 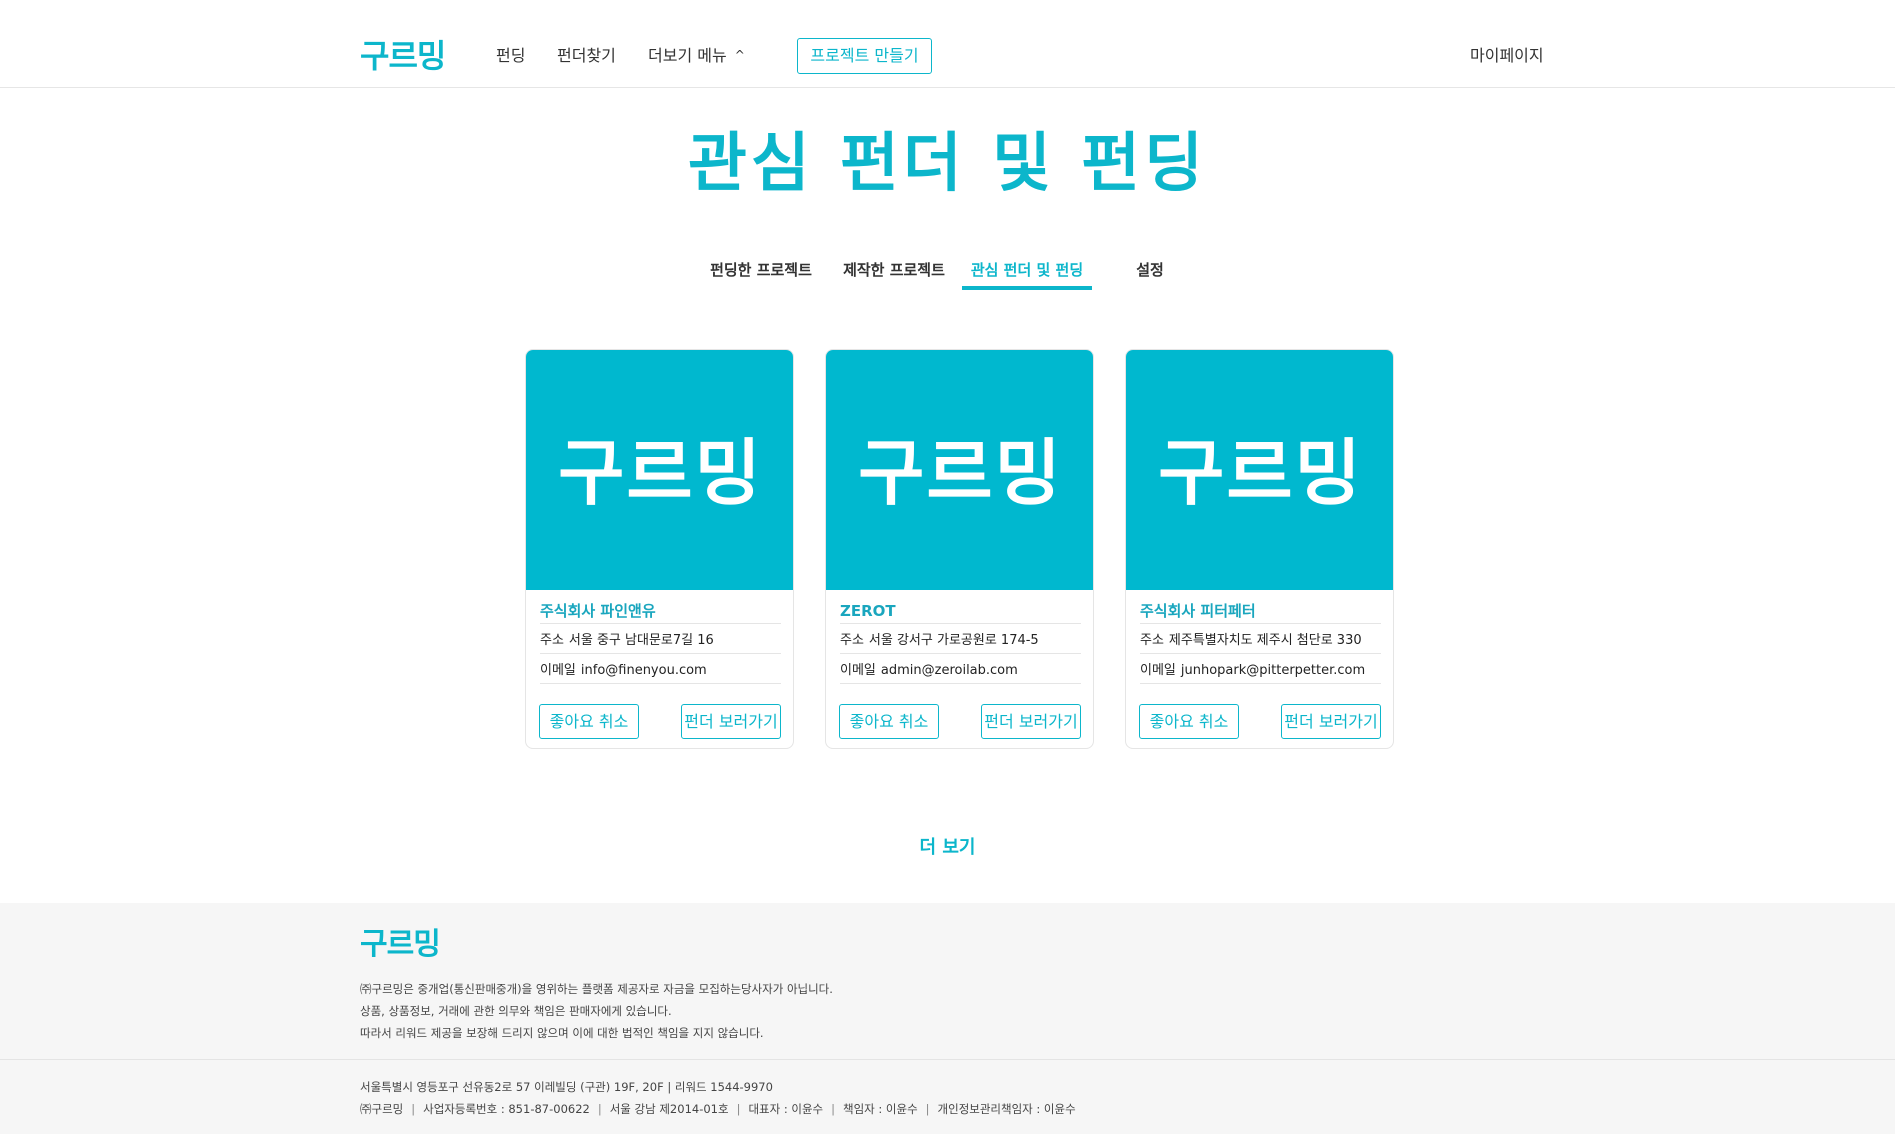 What do you see at coordinates (949, 670) in the screenshot?
I see `email-value: admin@zeroilab.com` at bounding box center [949, 670].